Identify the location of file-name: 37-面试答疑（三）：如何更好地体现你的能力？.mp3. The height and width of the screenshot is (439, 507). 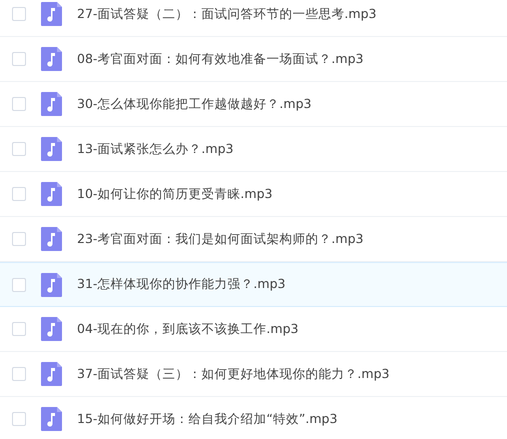
(233, 373).